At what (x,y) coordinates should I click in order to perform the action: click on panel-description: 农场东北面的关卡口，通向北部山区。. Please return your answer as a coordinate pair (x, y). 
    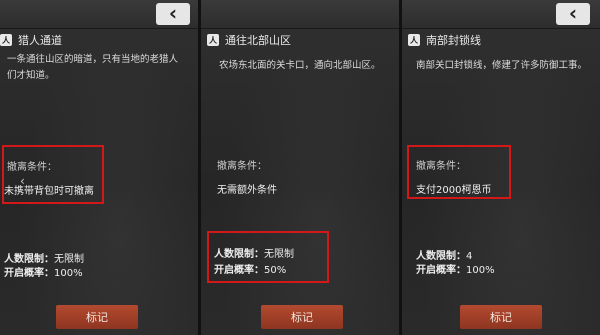
    Looking at the image, I should click on (300, 65).